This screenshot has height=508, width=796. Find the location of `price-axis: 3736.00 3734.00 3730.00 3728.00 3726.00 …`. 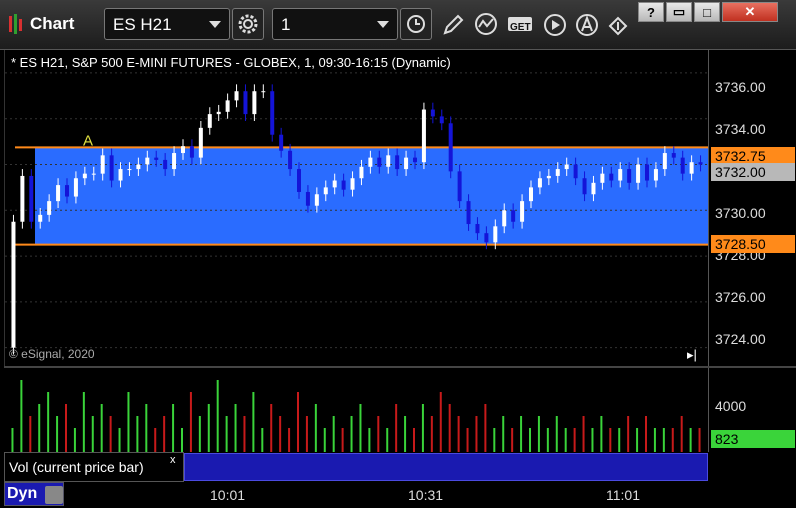

price-axis: 3736.00 3734.00 3730.00 3728.00 3726.00 … is located at coordinates (752, 208).